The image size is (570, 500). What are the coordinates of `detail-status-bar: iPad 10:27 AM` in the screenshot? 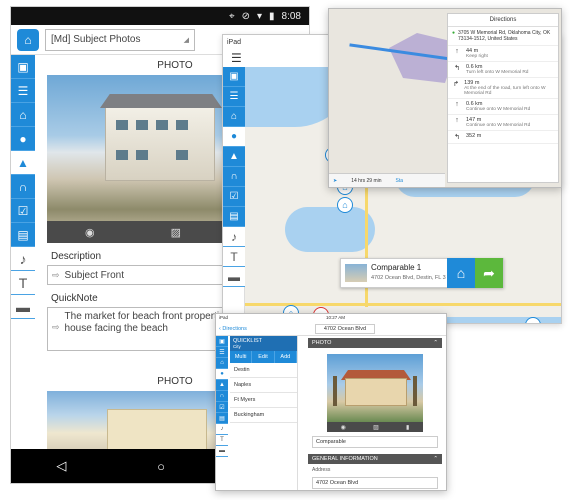 It's located at (331, 318).